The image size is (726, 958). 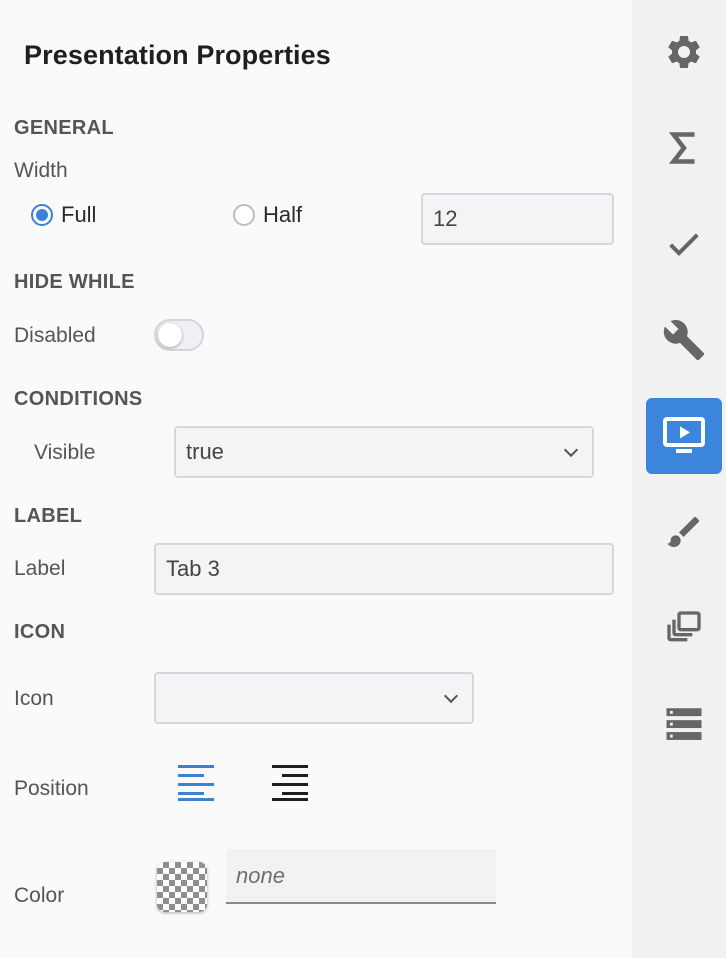 What do you see at coordinates (517, 219) in the screenshot?
I see `columns-input: 12` at bounding box center [517, 219].